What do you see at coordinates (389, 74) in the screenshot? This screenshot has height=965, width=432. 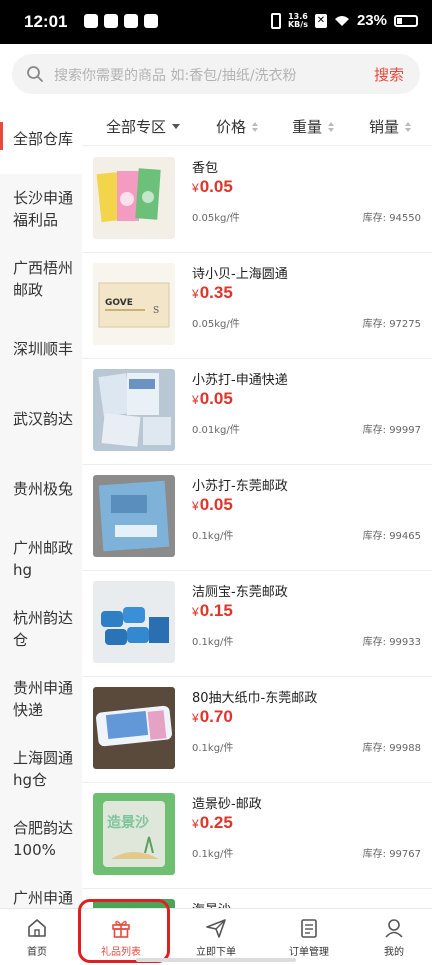 I see `search-button: 搜索` at bounding box center [389, 74].